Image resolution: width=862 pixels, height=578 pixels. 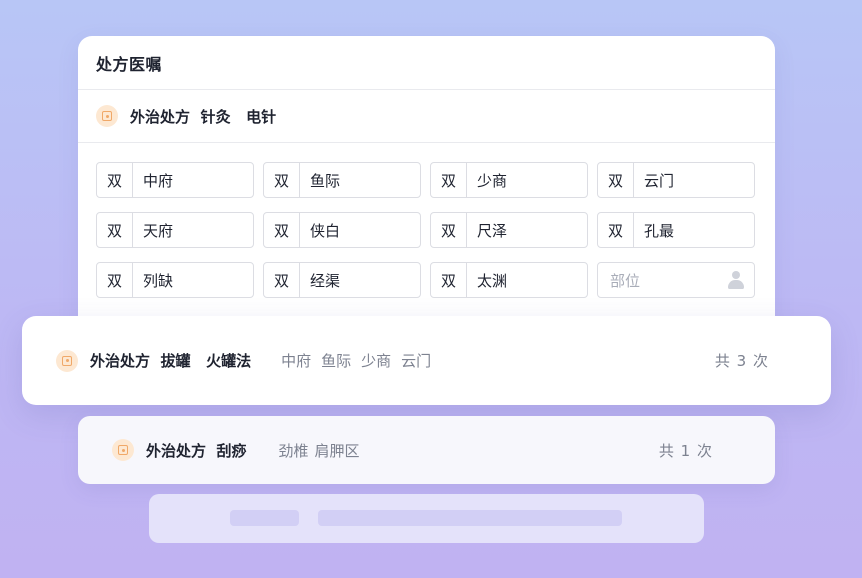 What do you see at coordinates (293, 450) in the screenshot?
I see `point-label: 劲椎` at bounding box center [293, 450].